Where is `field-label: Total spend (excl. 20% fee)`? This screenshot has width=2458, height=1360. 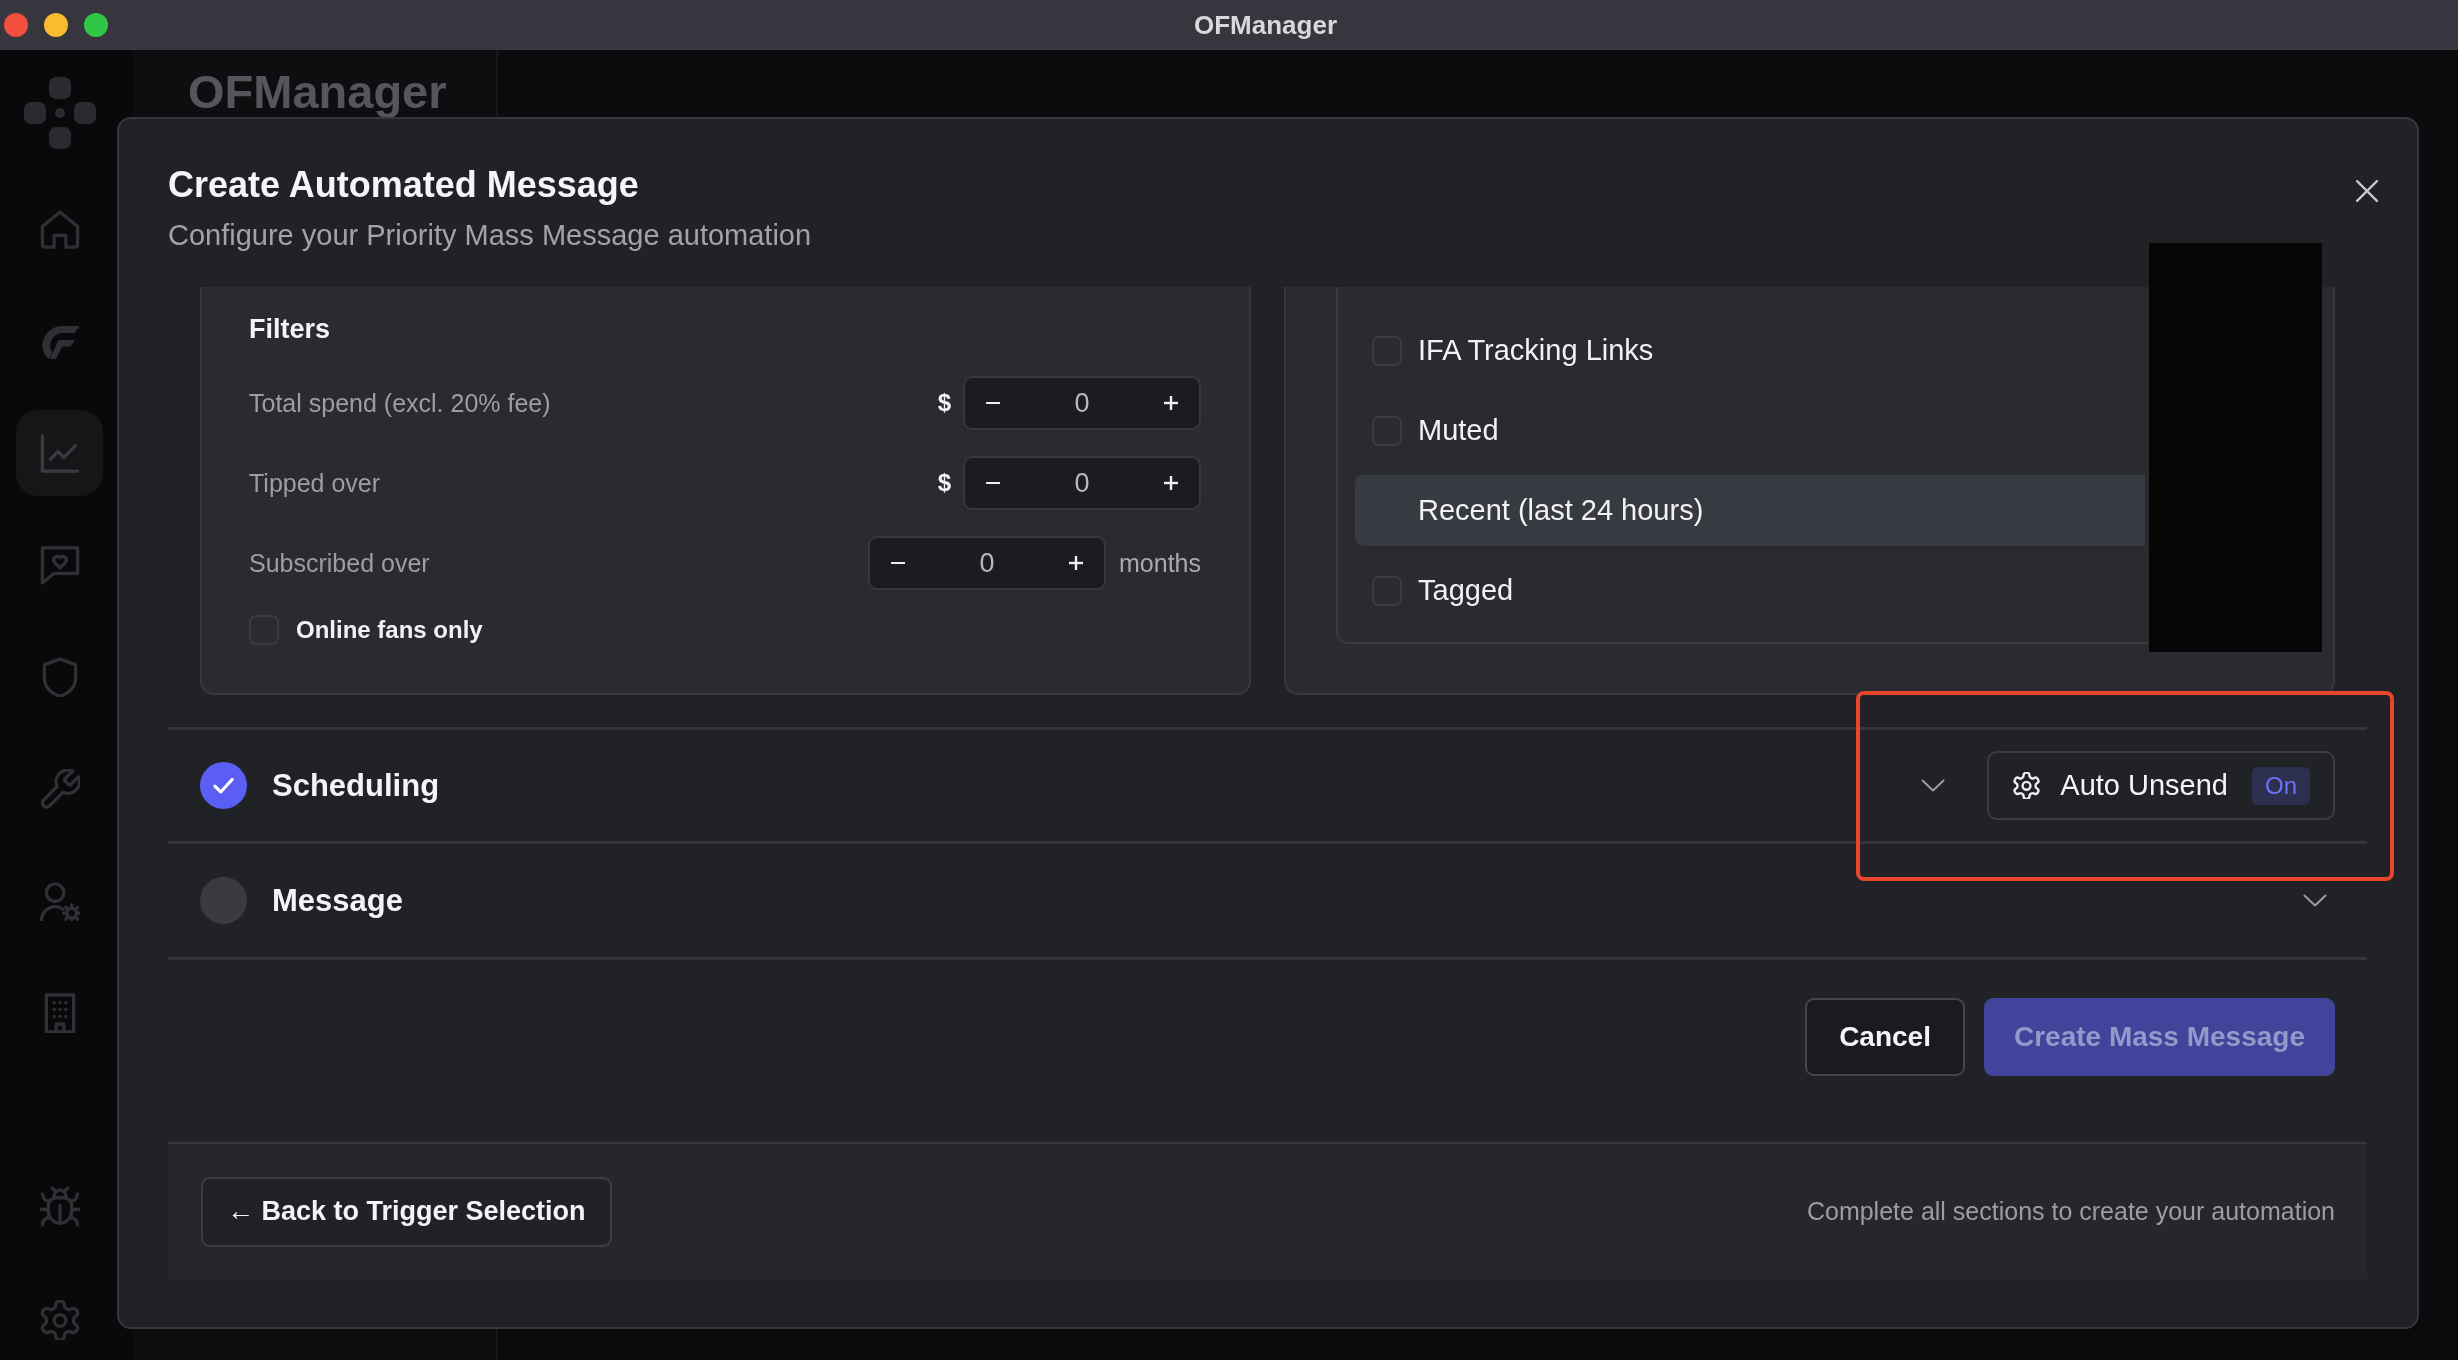
field-label: Total spend (excl. 20% fee) is located at coordinates (400, 403).